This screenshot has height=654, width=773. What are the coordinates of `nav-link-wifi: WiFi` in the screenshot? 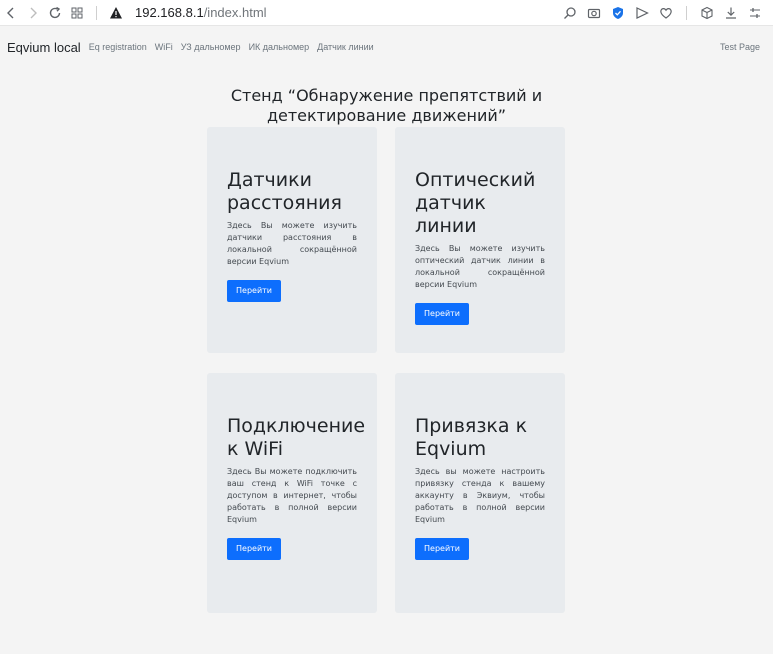 It's located at (164, 47).